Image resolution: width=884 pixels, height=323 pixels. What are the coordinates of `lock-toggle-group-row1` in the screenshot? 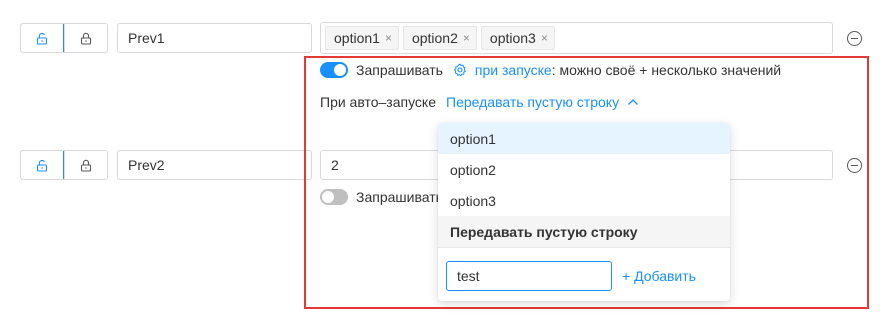 It's located at (64, 38).